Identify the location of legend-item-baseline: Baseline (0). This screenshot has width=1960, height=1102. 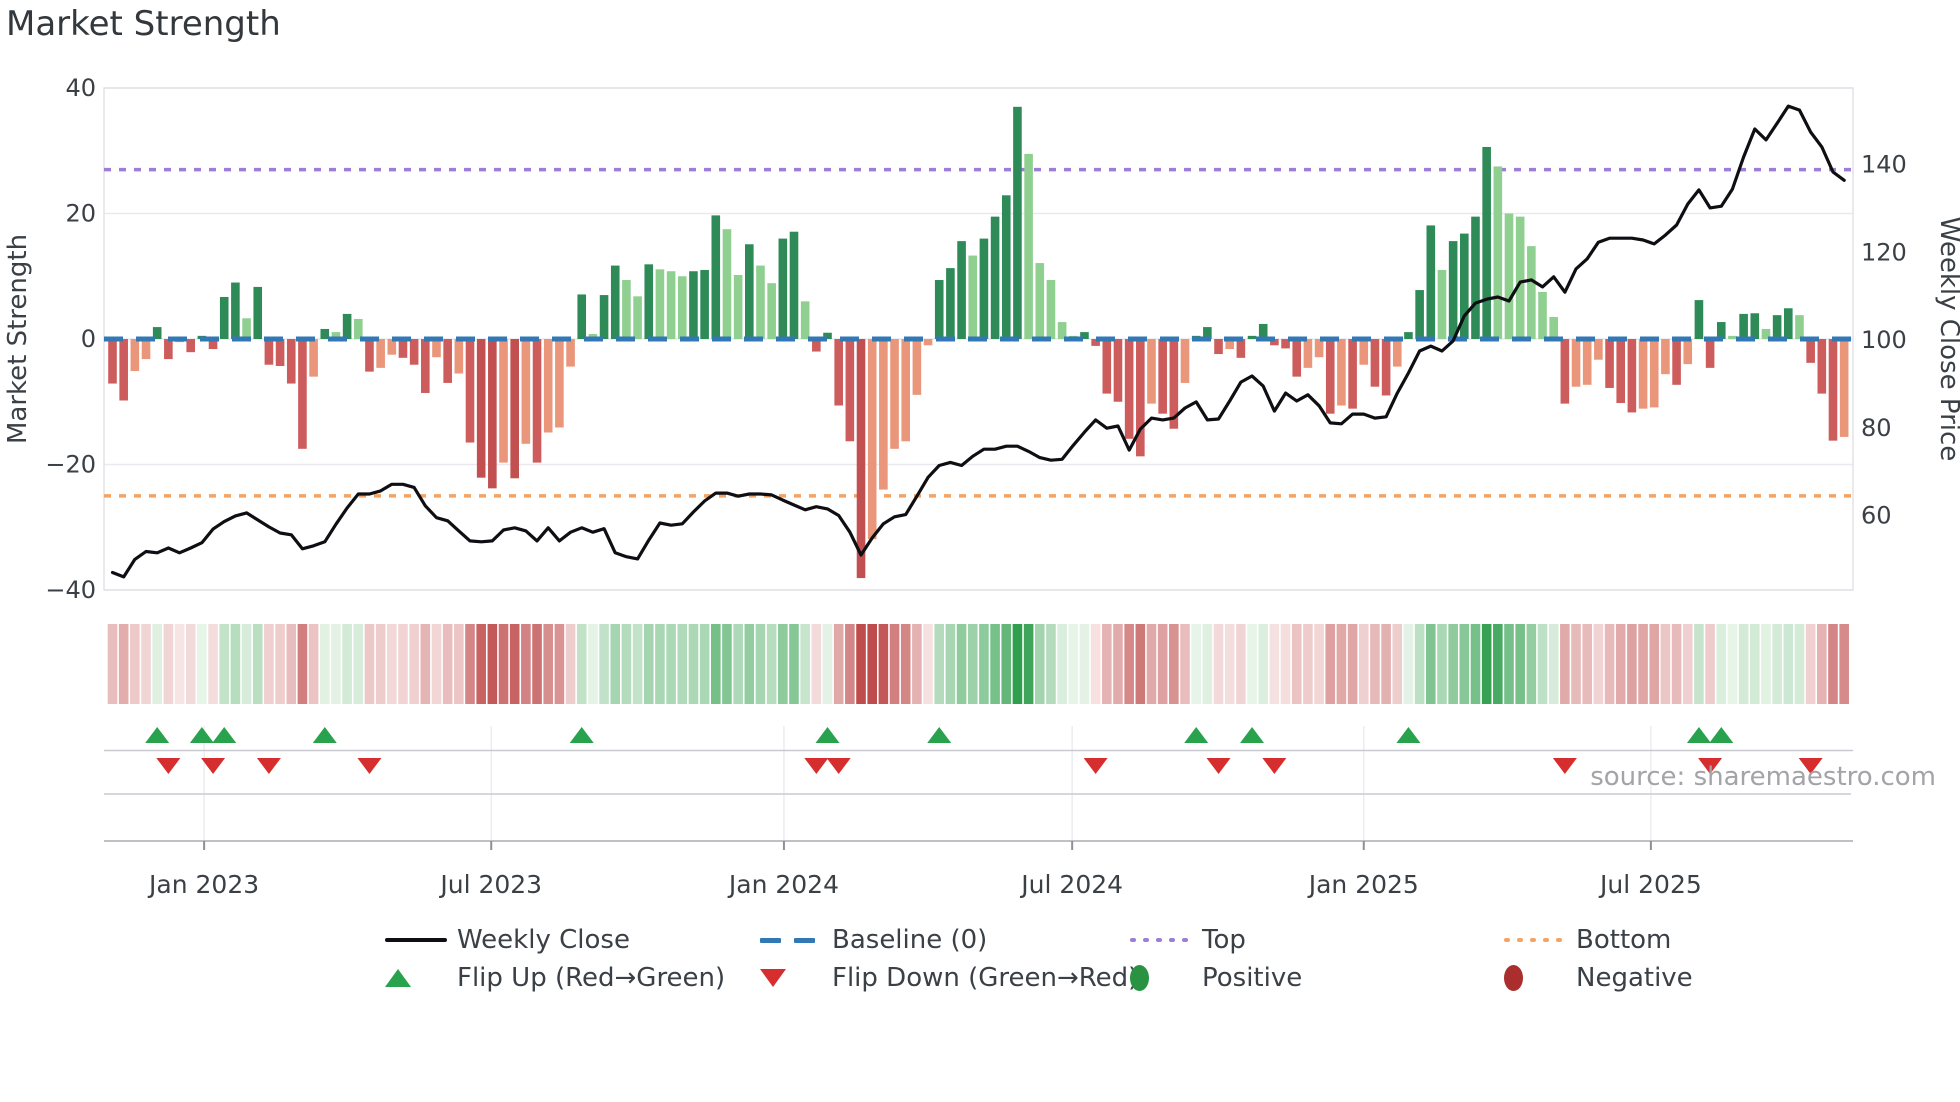
(945, 940).